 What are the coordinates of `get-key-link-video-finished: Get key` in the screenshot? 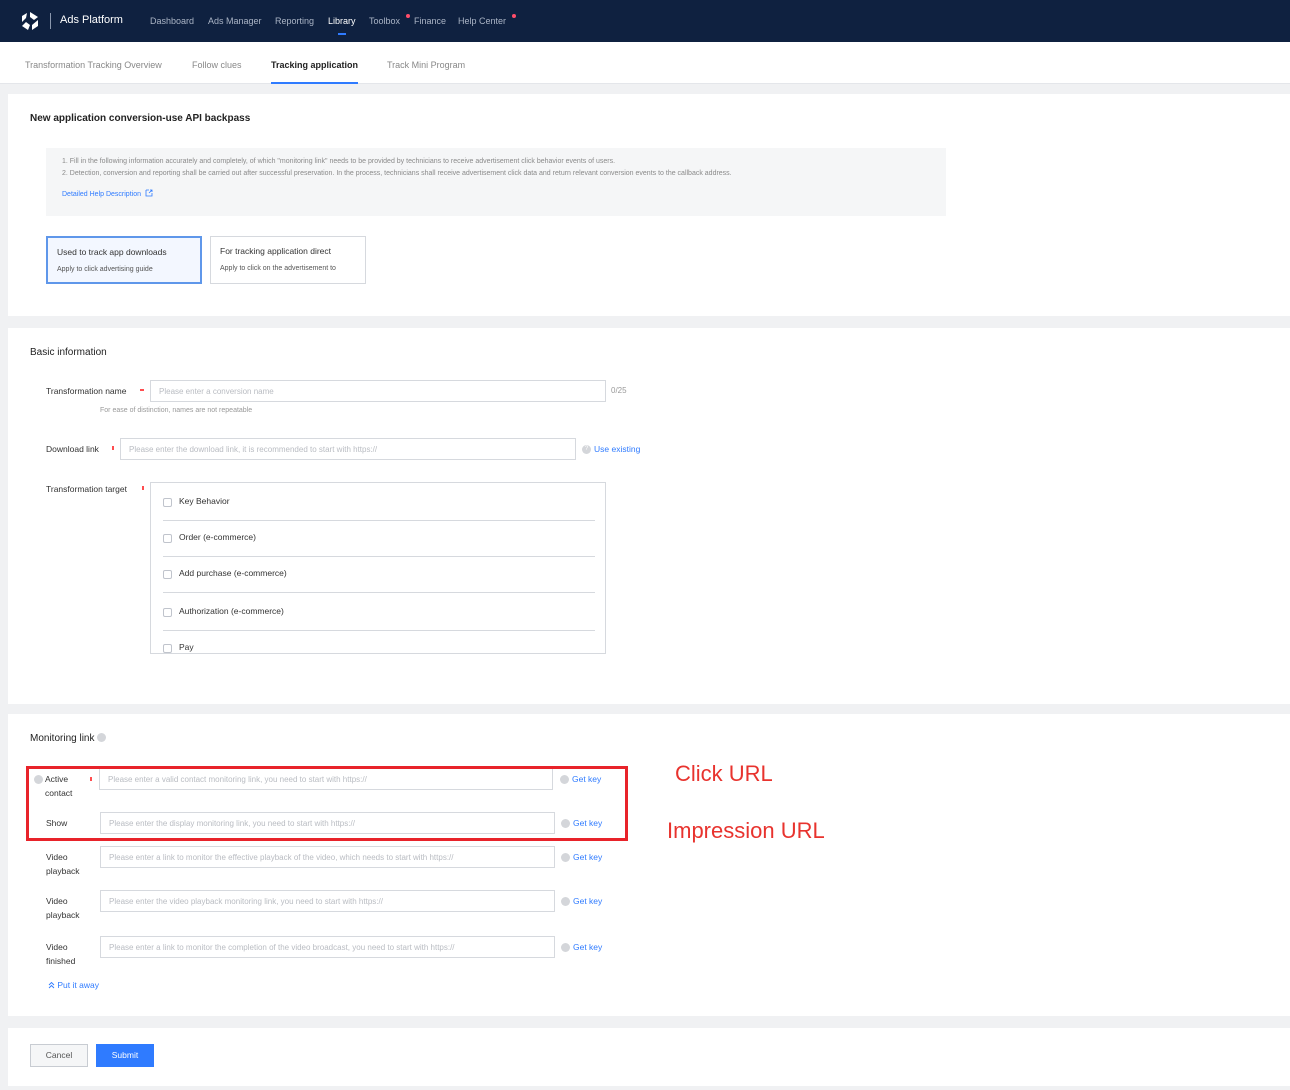 It's located at (587, 947).